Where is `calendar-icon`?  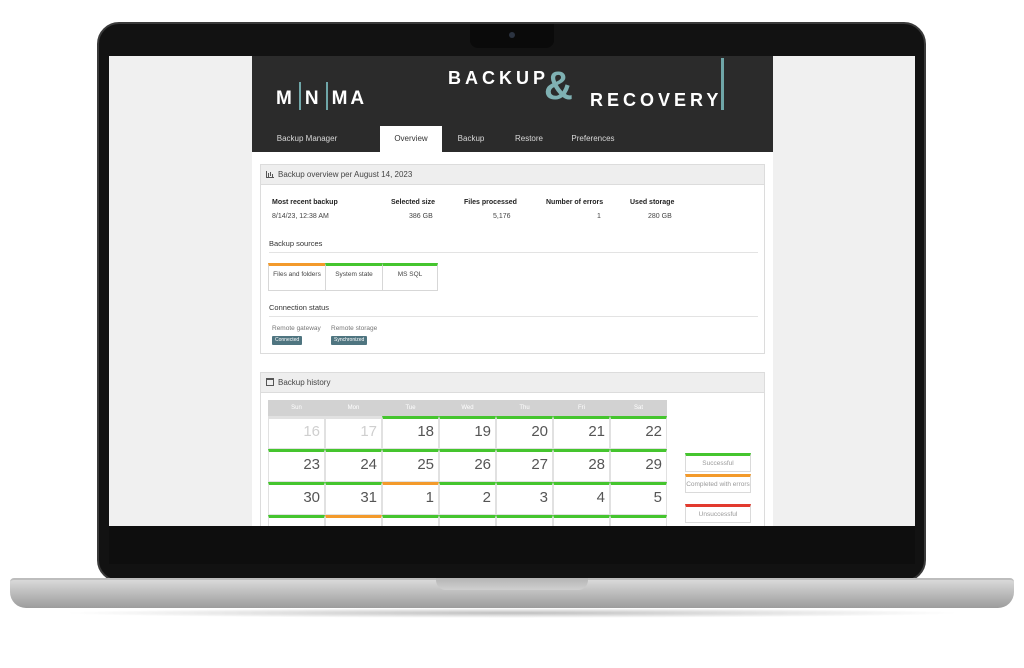
calendar-icon is located at coordinates (270, 382).